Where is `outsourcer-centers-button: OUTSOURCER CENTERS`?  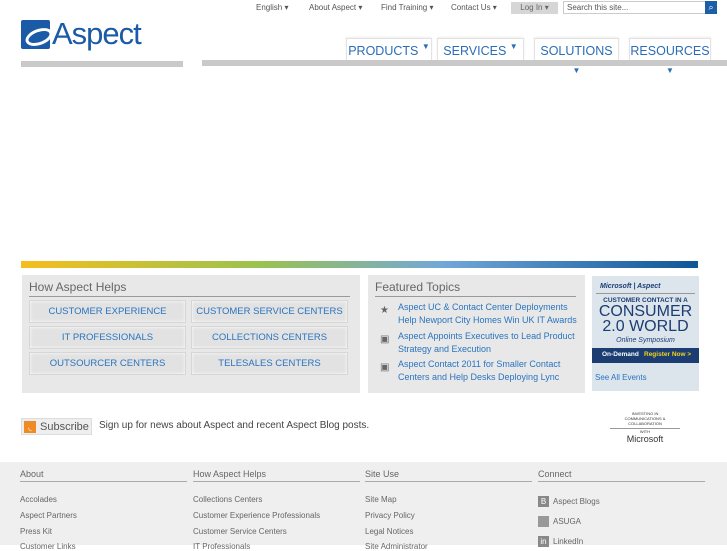
outsourcer-centers-button: OUTSOURCER CENTERS is located at coordinates (107, 363).